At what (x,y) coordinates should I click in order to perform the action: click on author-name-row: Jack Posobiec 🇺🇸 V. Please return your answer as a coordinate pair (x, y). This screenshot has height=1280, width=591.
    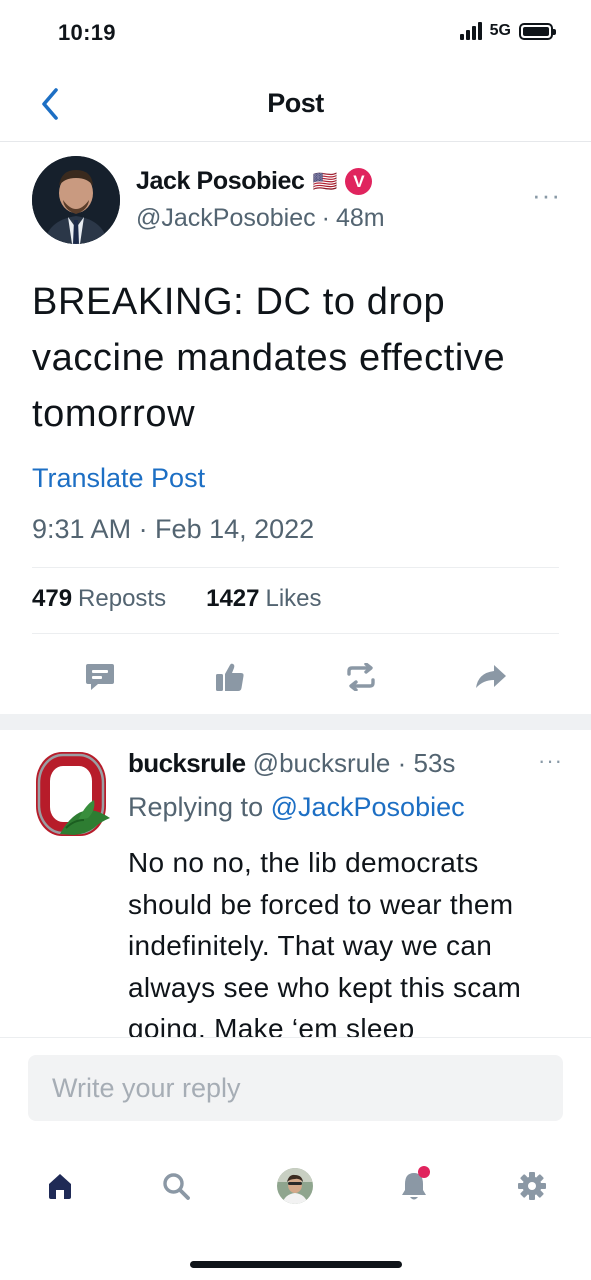
    Looking at the image, I should click on (254, 181).